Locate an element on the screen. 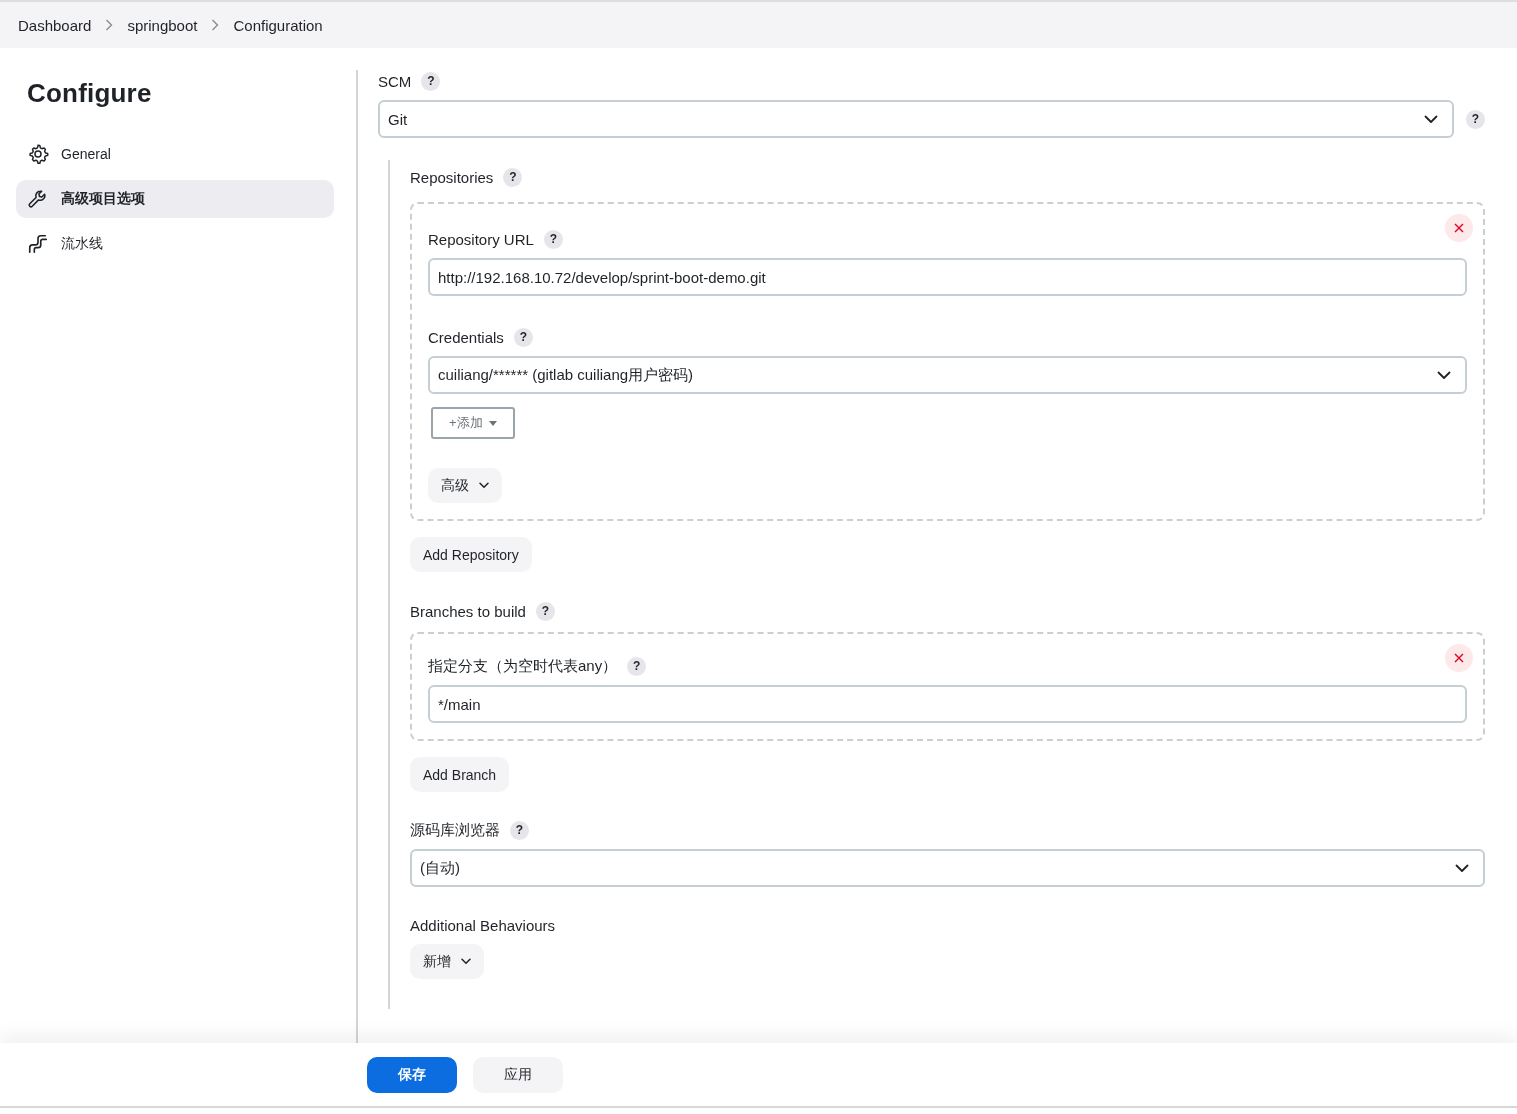  page-title: Configure is located at coordinates (90, 93).